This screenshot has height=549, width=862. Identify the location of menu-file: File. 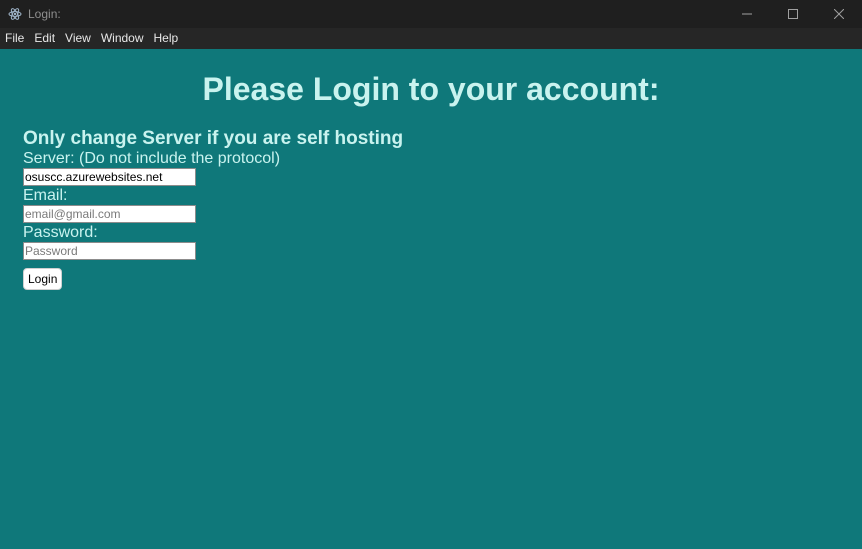
(14, 38).